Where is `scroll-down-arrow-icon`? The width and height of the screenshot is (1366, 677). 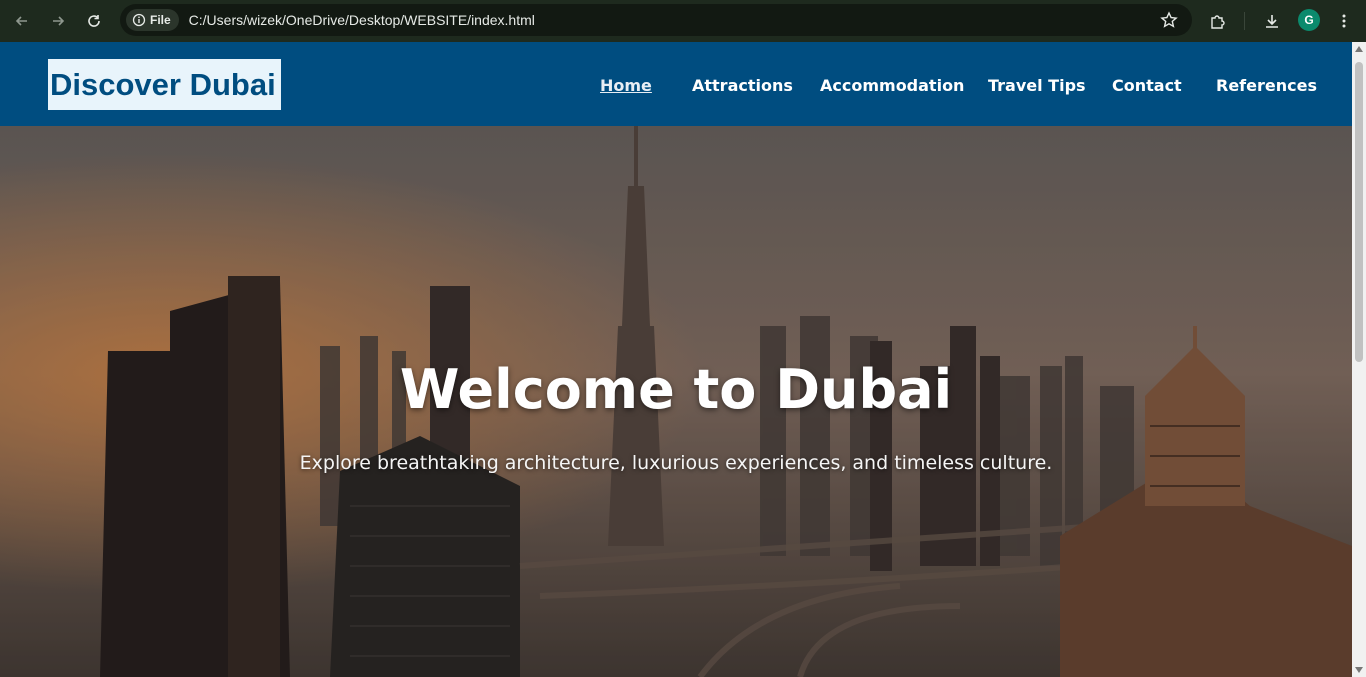
scroll-down-arrow-icon is located at coordinates (1359, 670).